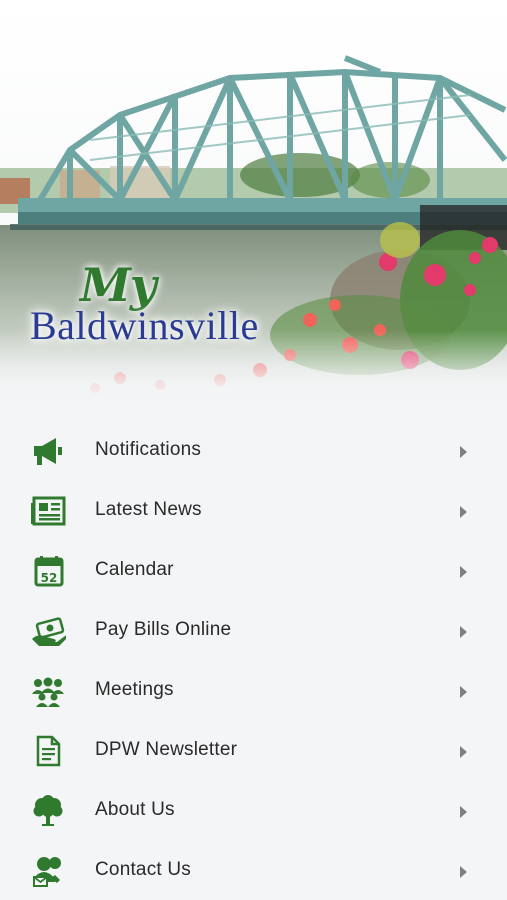  I want to click on app-logo: My Baldwinsville, so click(170, 305).